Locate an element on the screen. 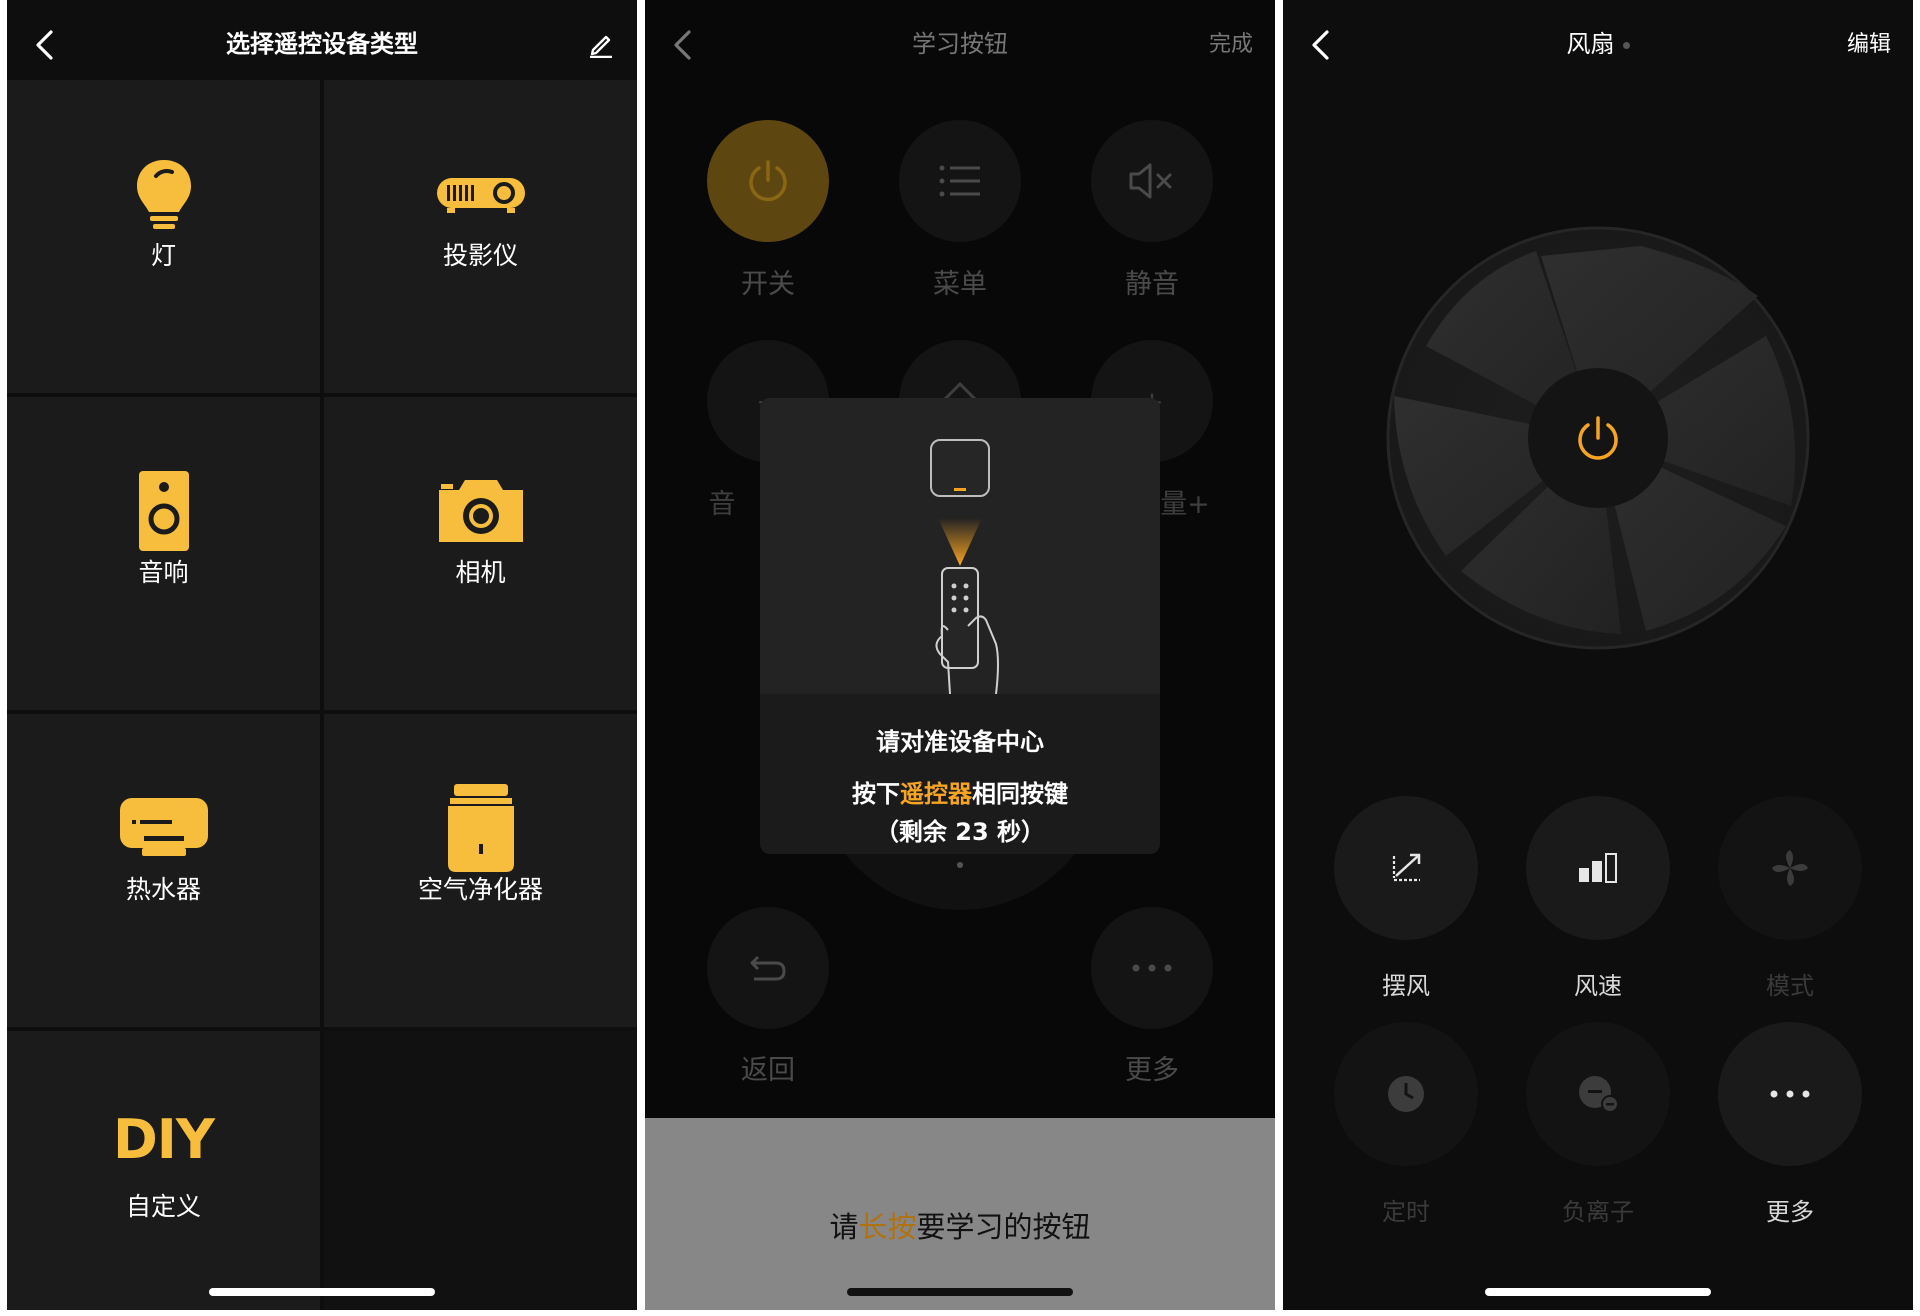 The height and width of the screenshot is (1316, 1920). mode-label: 模式 is located at coordinates (1790, 986).